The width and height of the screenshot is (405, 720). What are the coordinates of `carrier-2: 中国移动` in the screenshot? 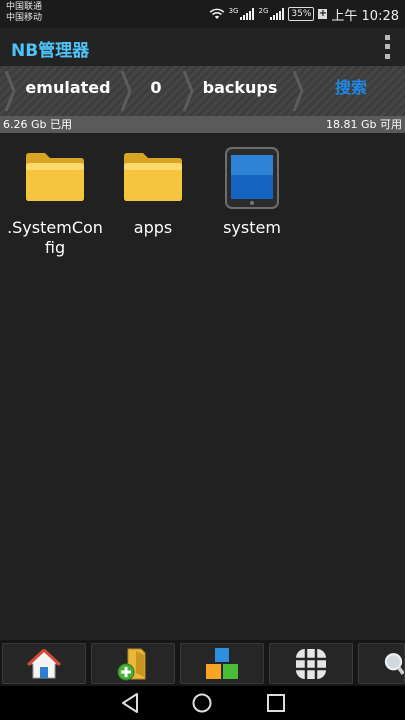 It's located at (24, 18).